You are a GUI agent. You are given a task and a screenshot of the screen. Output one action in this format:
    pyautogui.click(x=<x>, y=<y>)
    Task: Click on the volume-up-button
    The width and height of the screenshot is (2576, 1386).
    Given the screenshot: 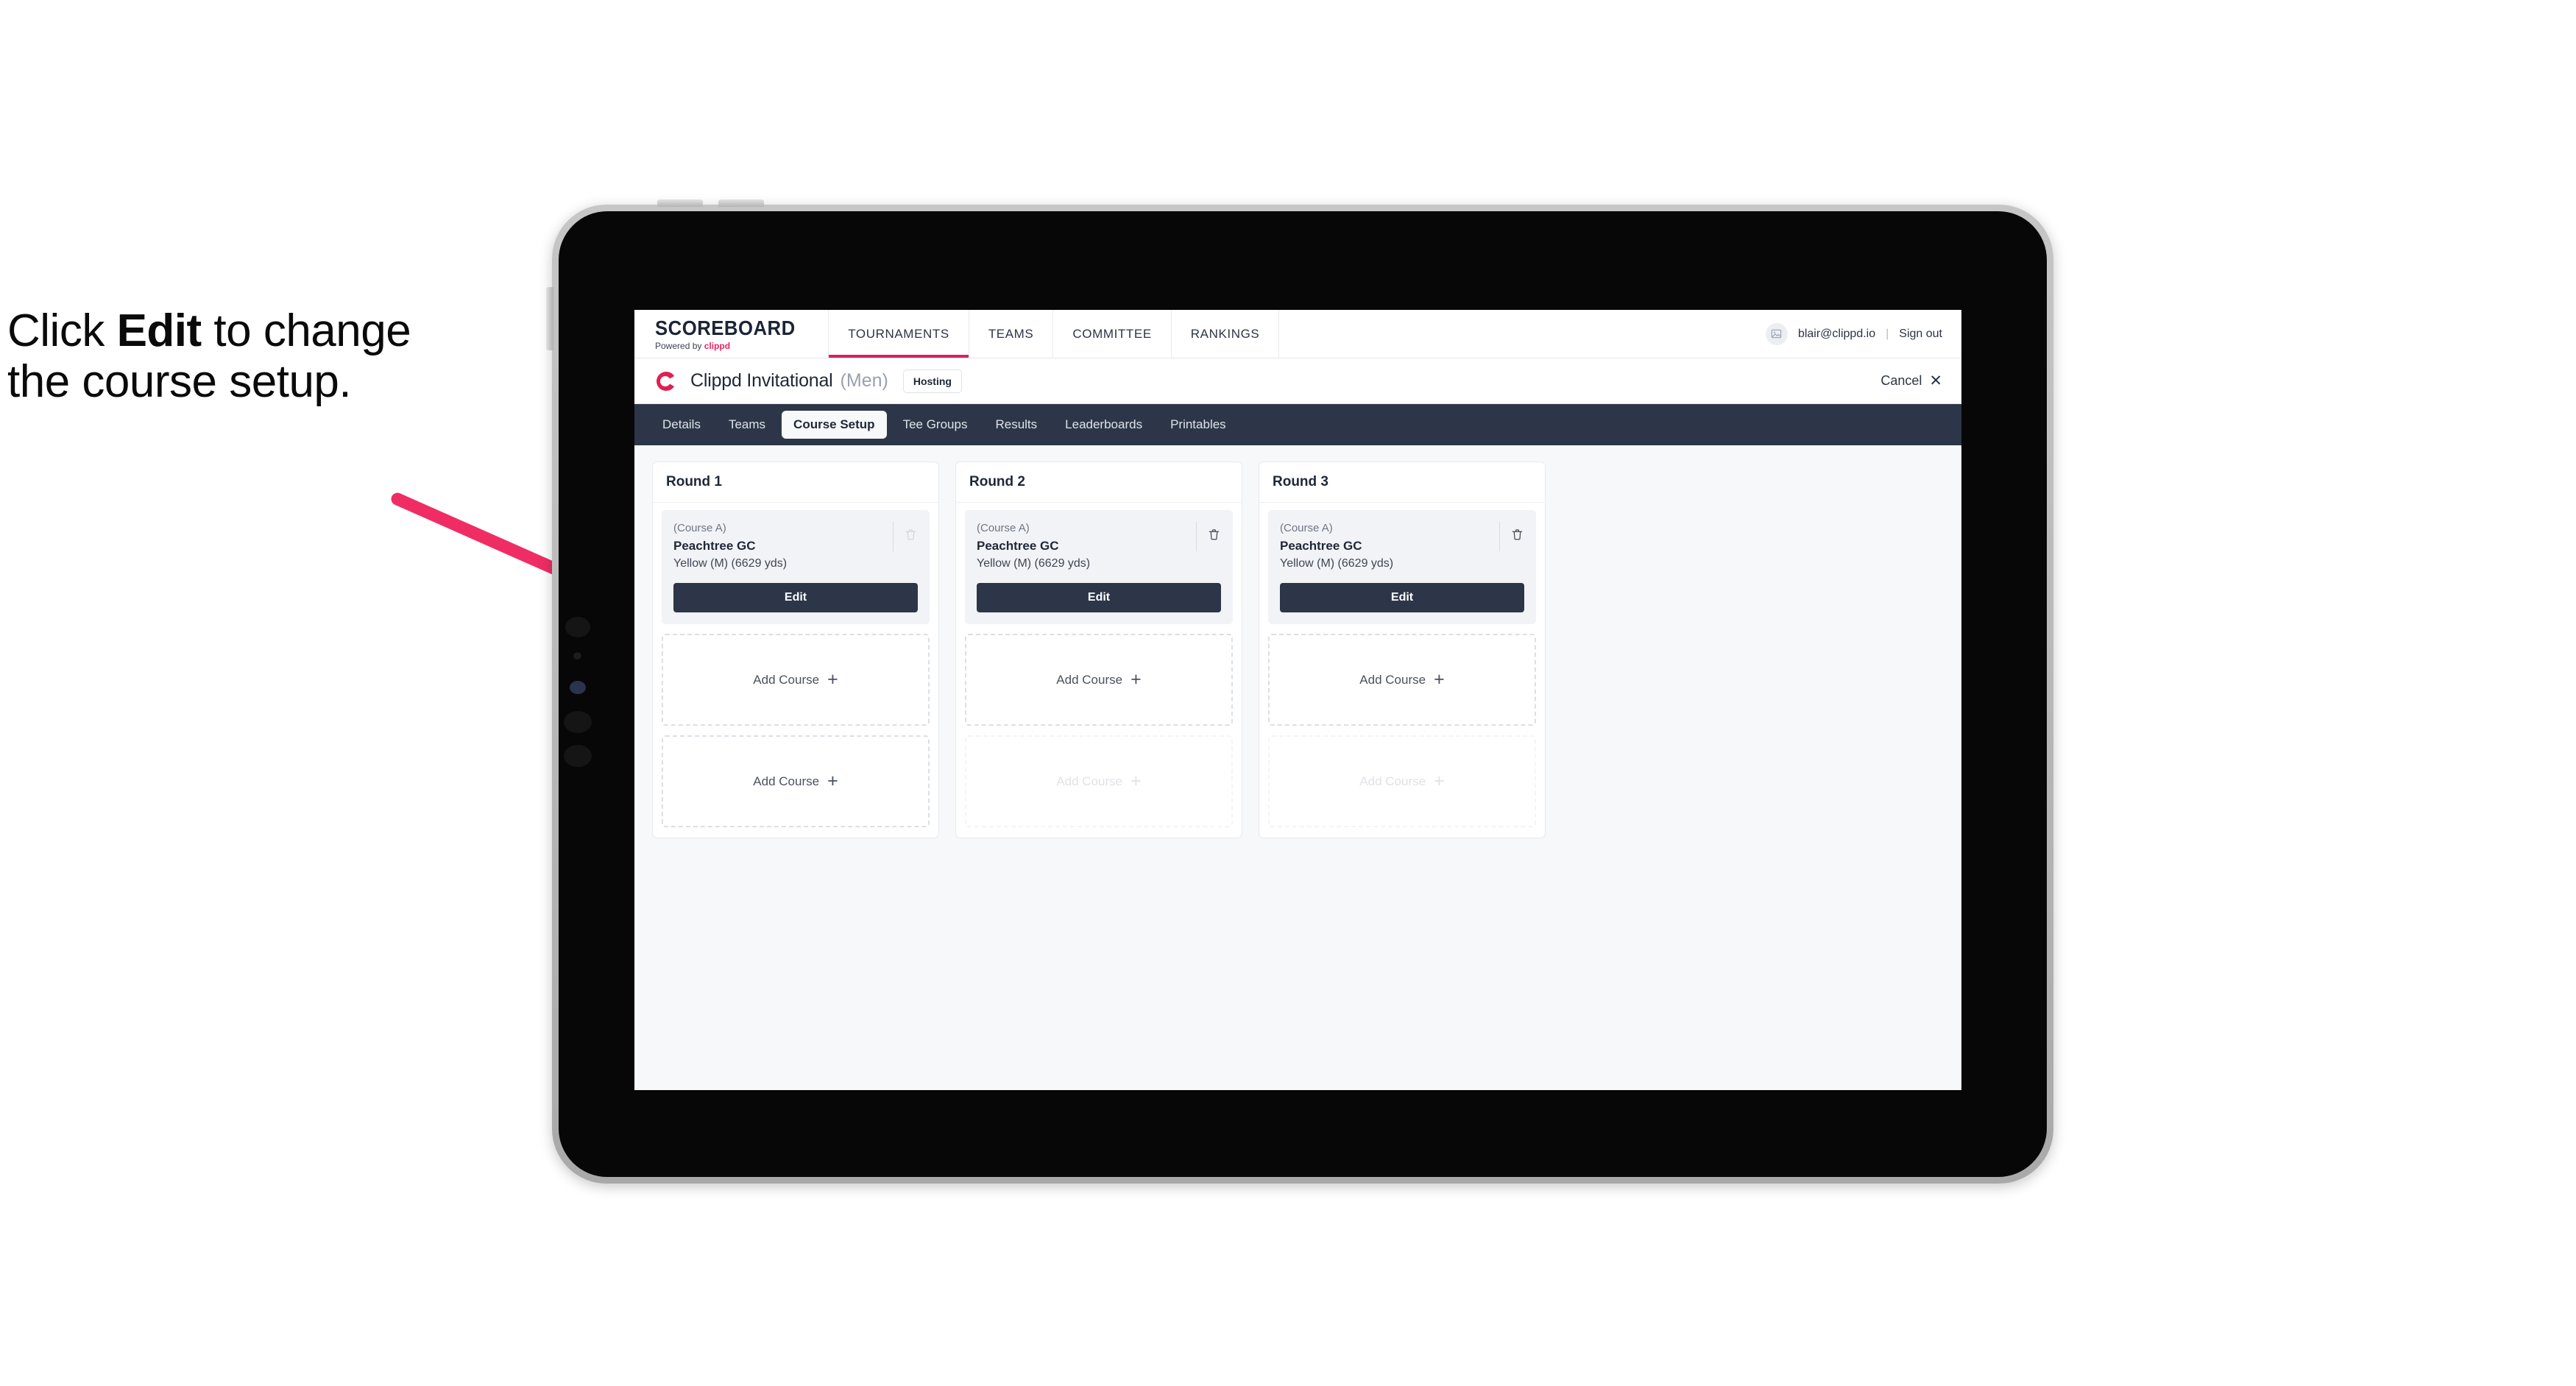 What is the action you would take?
    pyautogui.click(x=680, y=203)
    